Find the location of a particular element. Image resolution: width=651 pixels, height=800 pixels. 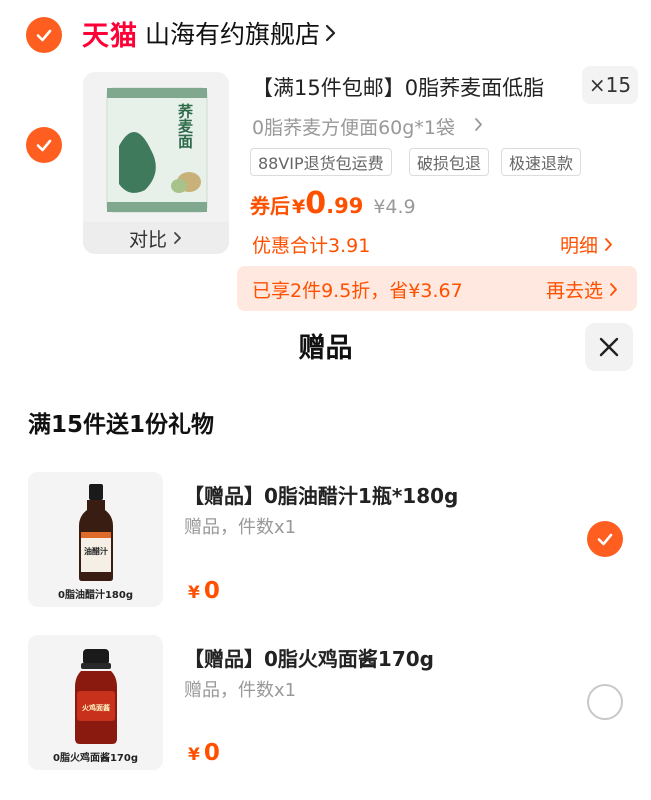

service-tag: 破损包退 is located at coordinates (449, 162).